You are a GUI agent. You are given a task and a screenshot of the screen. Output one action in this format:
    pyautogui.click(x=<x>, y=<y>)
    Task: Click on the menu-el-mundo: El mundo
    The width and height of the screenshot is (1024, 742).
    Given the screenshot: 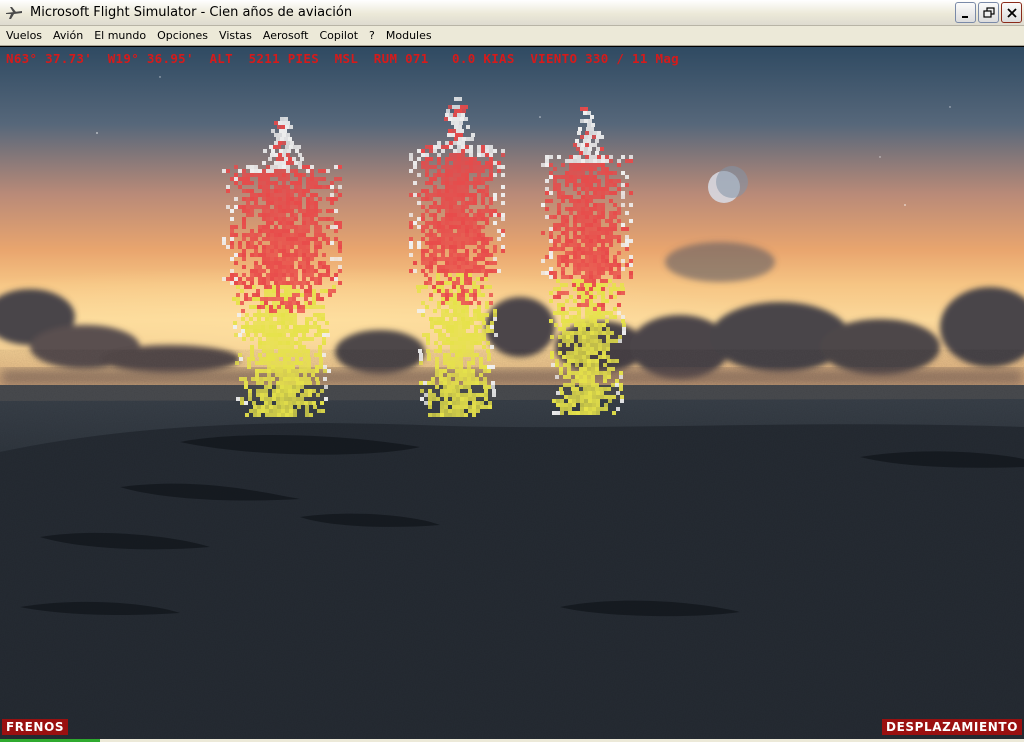 What is the action you would take?
    pyautogui.click(x=120, y=35)
    